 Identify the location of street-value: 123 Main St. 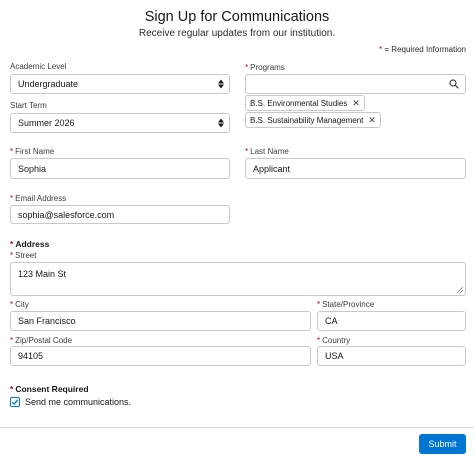
(42, 274).